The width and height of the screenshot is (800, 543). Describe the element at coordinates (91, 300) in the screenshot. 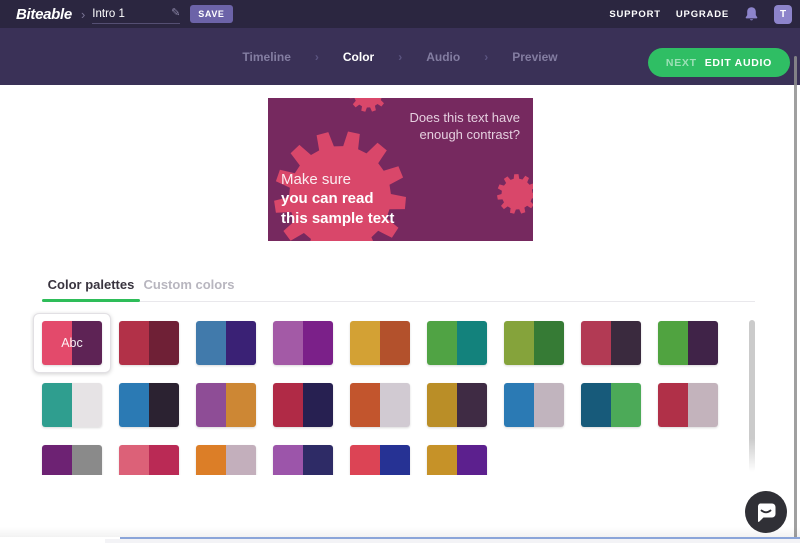

I see `active-tab-underline` at that location.